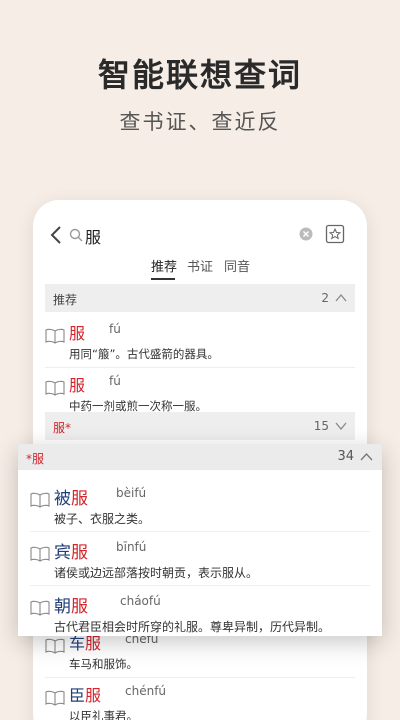 Image resolution: width=400 pixels, height=720 pixels. Describe the element at coordinates (65, 300) in the screenshot. I see `section-label: 推荐` at that location.